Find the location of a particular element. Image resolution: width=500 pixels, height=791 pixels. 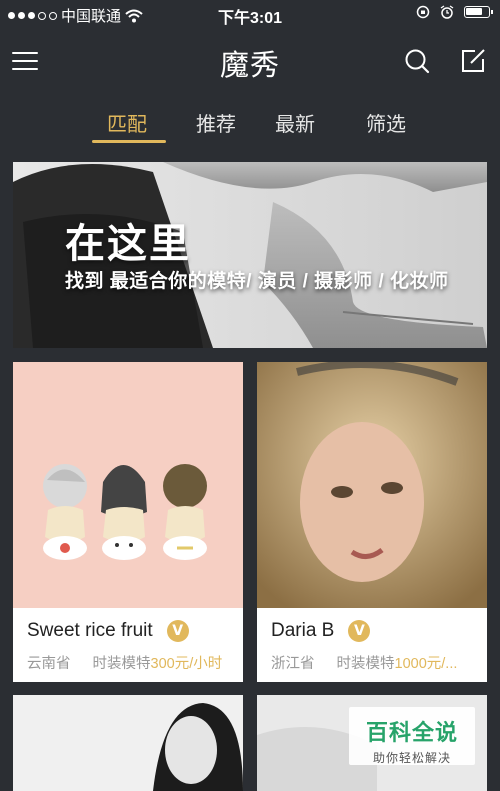

status-right is located at coordinates (454, 12).